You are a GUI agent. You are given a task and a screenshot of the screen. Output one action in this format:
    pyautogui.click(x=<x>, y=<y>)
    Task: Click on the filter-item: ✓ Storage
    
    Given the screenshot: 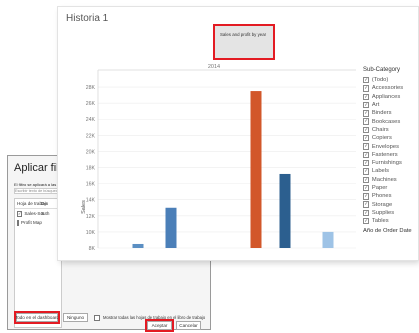 What is the action you would take?
    pyautogui.click(x=391, y=204)
    